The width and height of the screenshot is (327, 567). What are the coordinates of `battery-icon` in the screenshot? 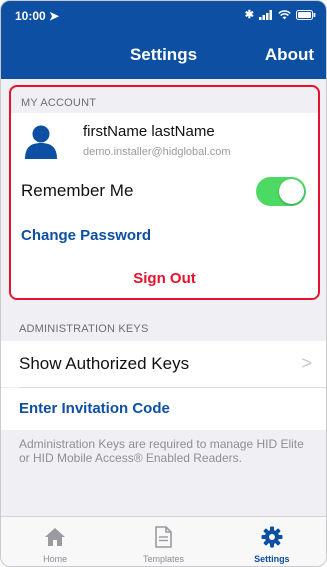 It's located at (306, 14).